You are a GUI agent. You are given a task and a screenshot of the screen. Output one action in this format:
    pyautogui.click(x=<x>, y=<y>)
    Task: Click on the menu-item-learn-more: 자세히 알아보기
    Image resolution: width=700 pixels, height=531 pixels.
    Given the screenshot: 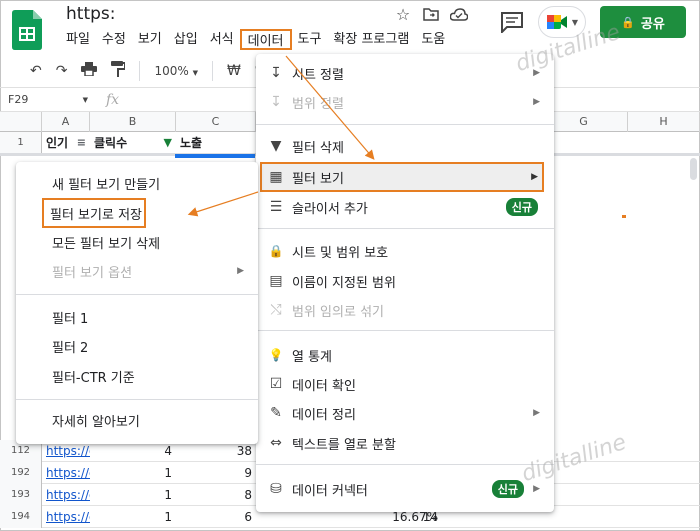 What is the action you would take?
    pyautogui.click(x=137, y=420)
    